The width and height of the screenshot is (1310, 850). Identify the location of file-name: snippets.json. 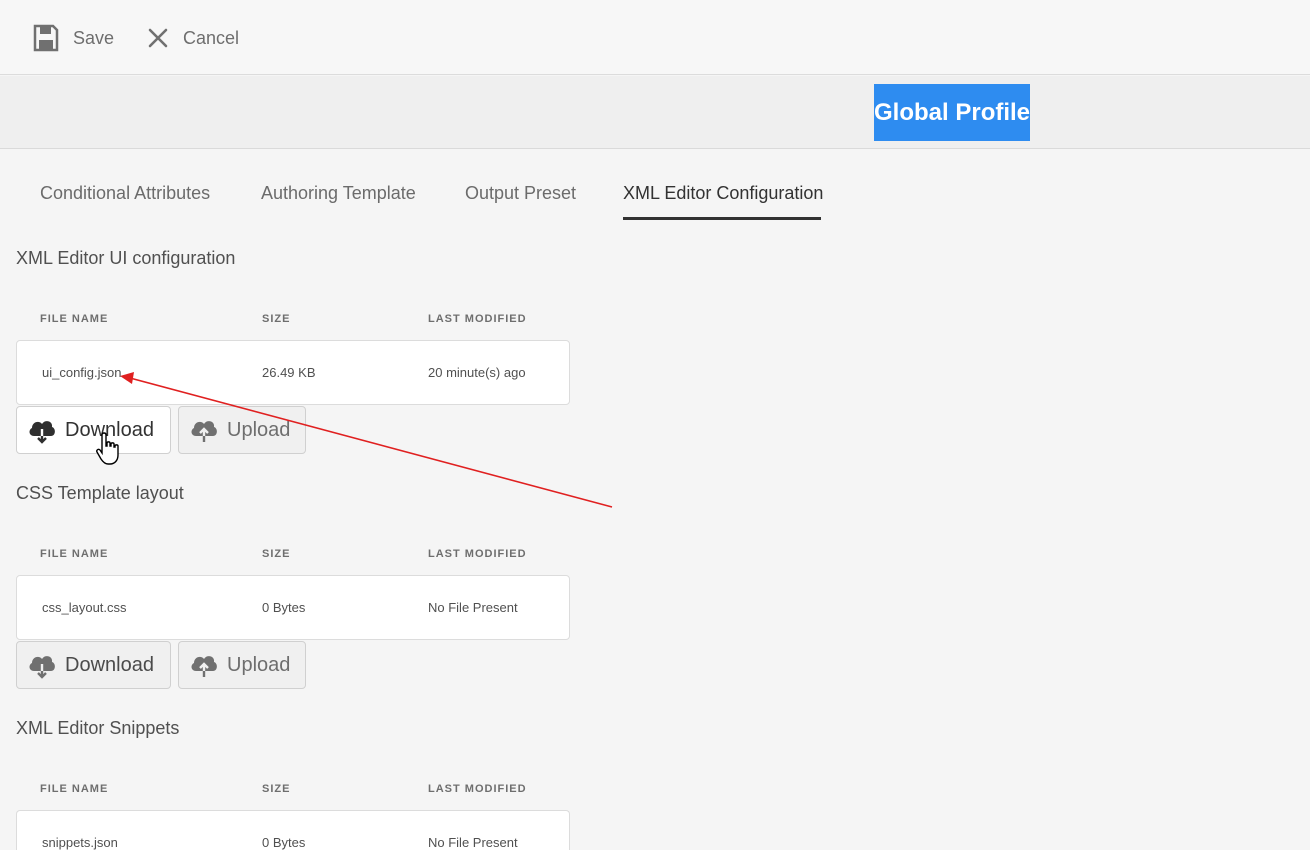
(80, 842).